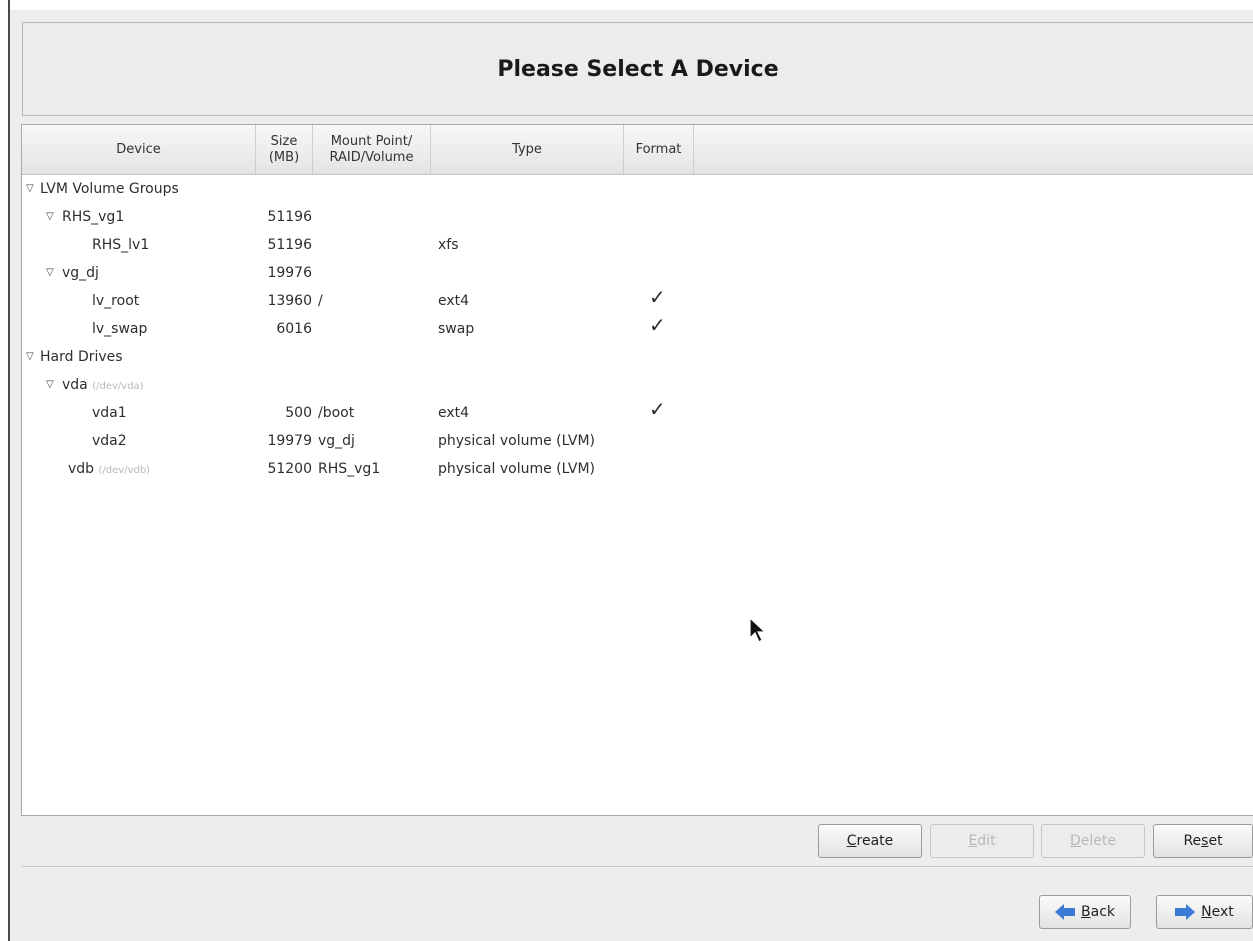 The height and width of the screenshot is (941, 1253). I want to click on delete-button-accel: D, so click(1075, 841).